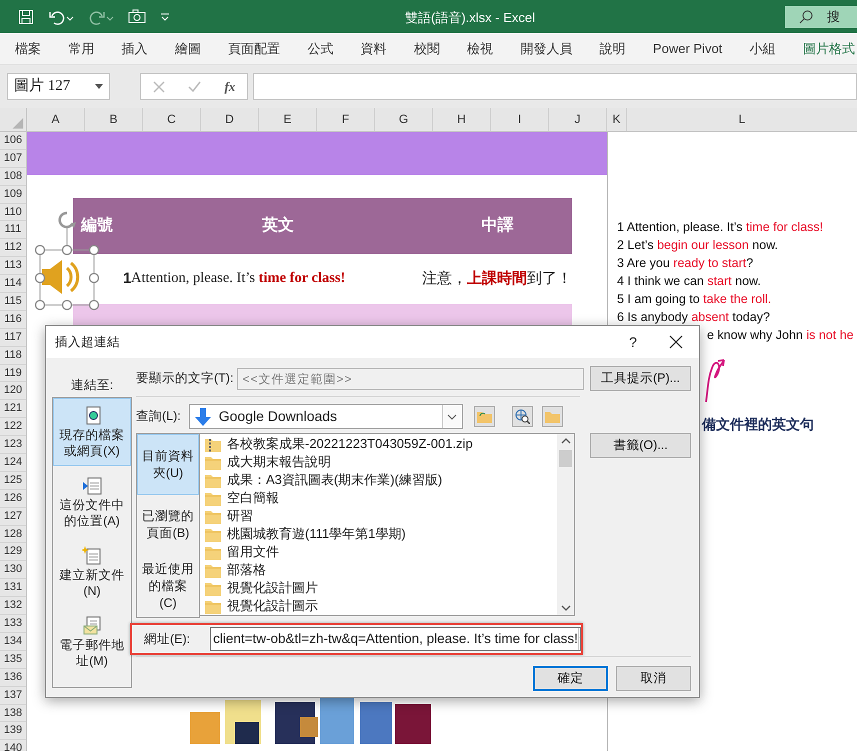 The width and height of the screenshot is (857, 752). What do you see at coordinates (238, 278) in the screenshot?
I see `english-sentence: Attention, please. It’s time for class!` at bounding box center [238, 278].